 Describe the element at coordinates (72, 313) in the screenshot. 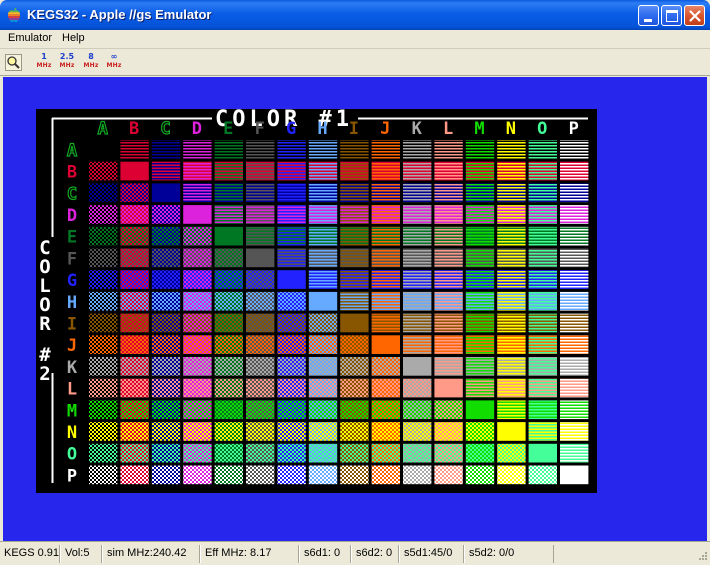

I see `row-letters: ABCDEFGHIJKLMNOP` at that location.